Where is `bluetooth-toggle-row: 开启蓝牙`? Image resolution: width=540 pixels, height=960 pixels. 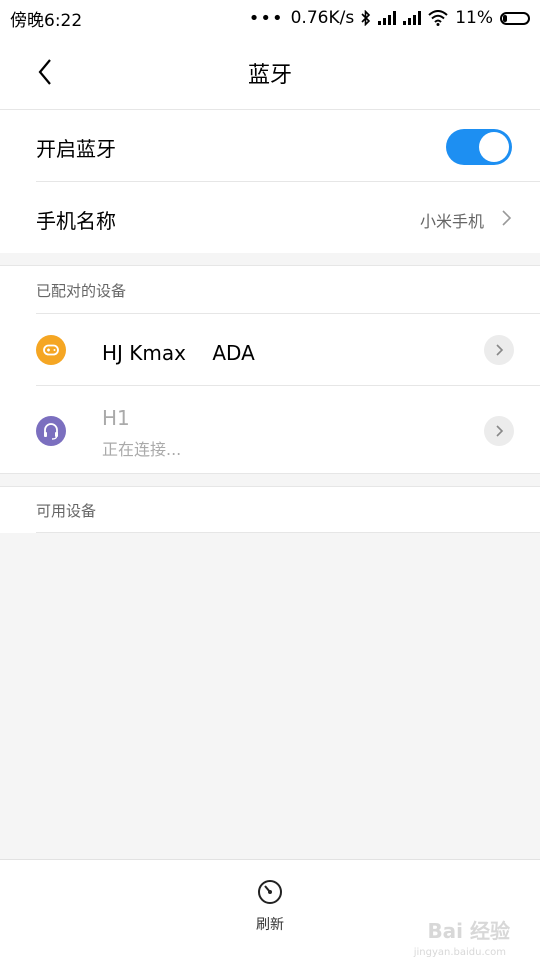
bluetooth-toggle-row: 开启蓝牙 is located at coordinates (288, 146).